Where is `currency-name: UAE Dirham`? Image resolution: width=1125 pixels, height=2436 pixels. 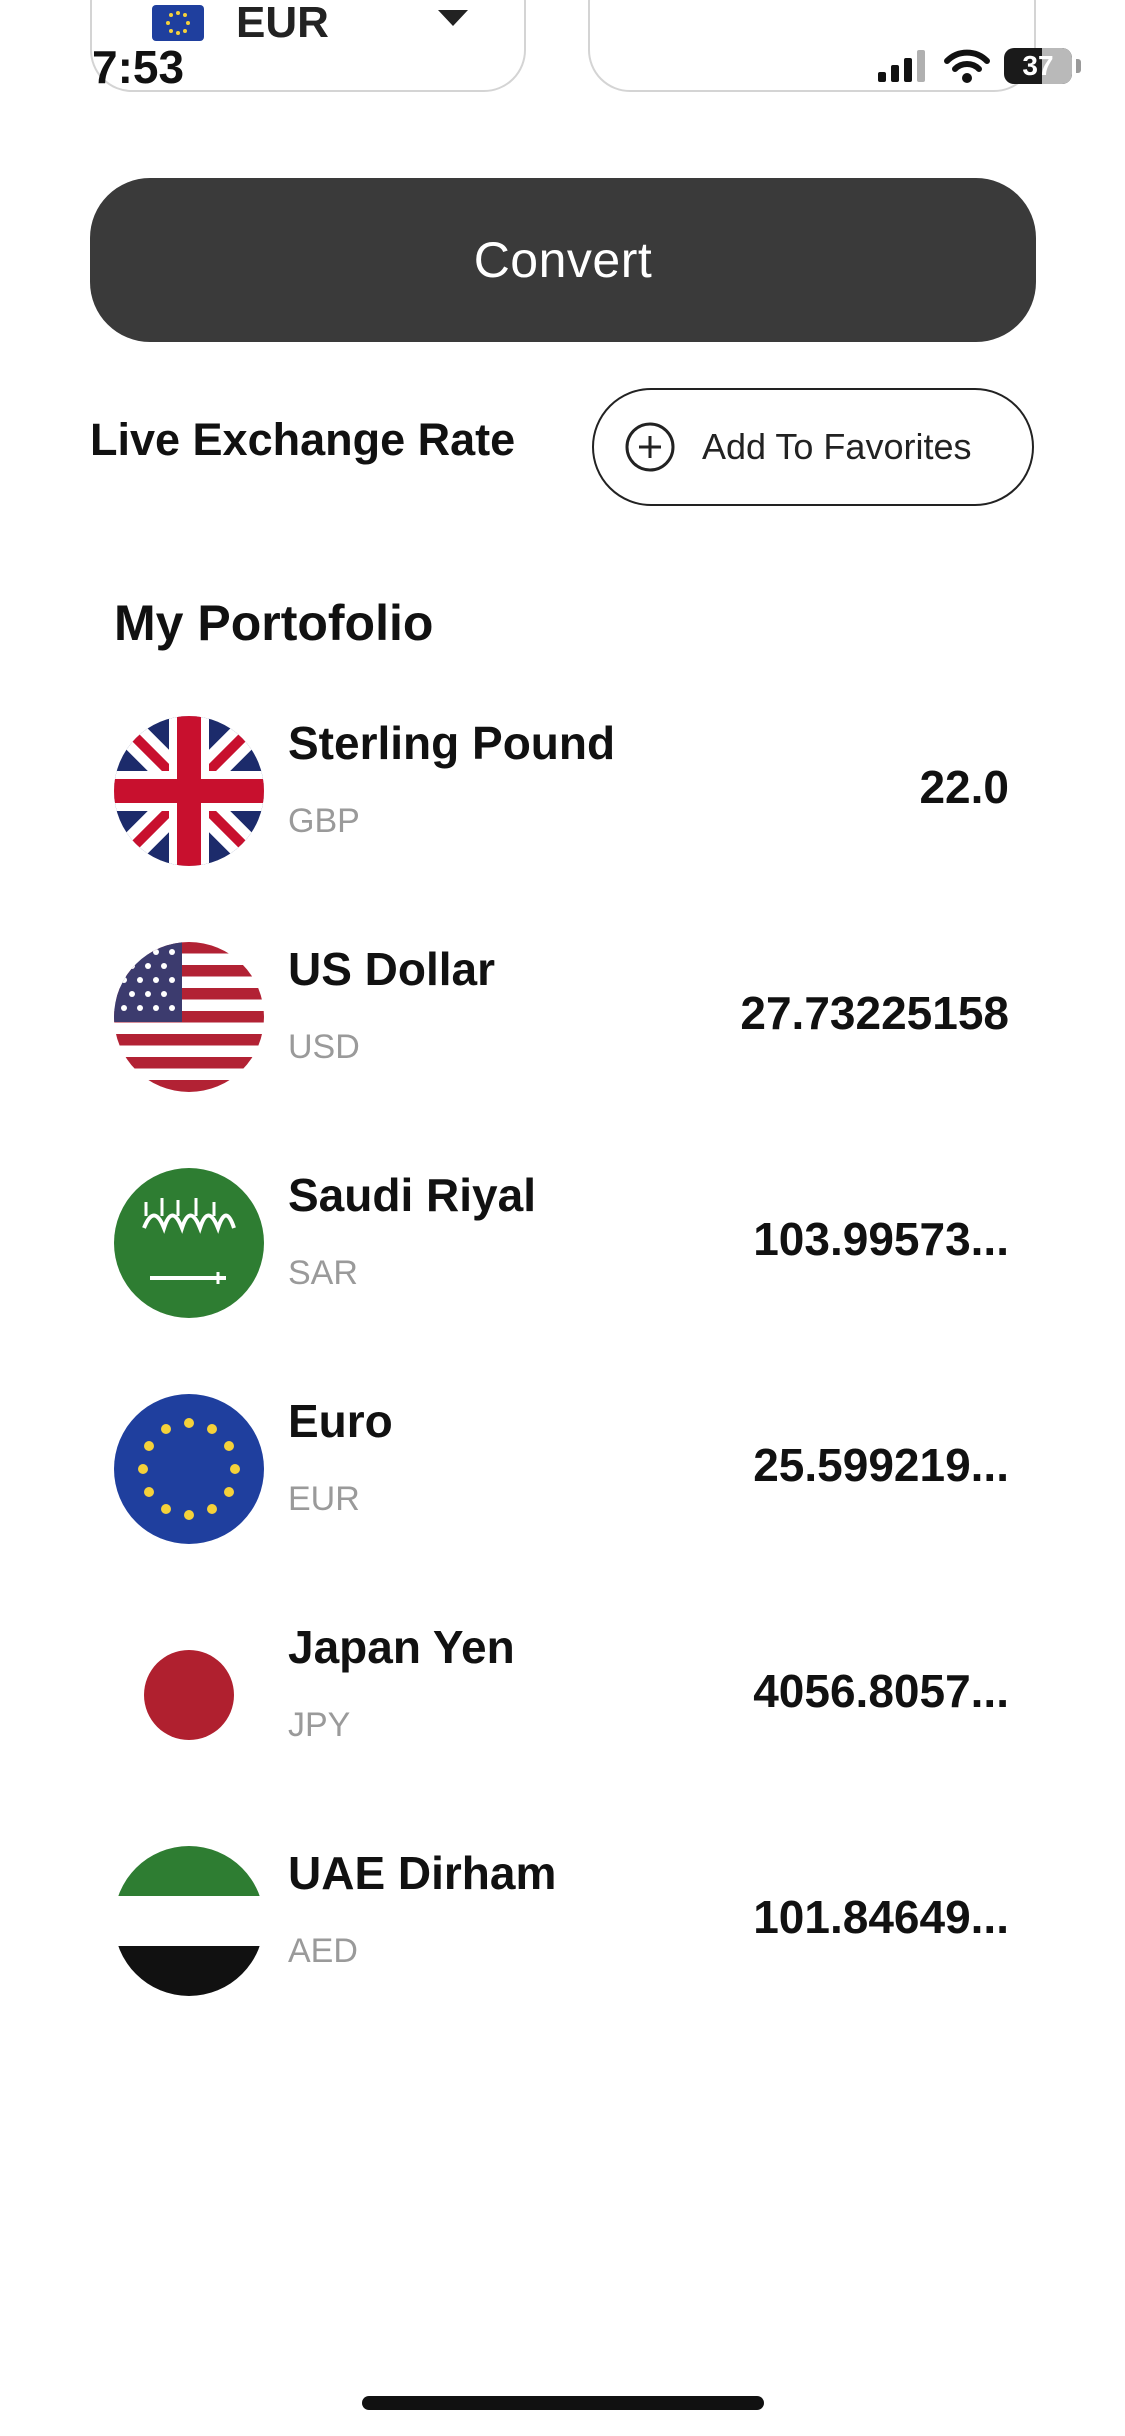
currency-name: UAE Dirham is located at coordinates (422, 1873).